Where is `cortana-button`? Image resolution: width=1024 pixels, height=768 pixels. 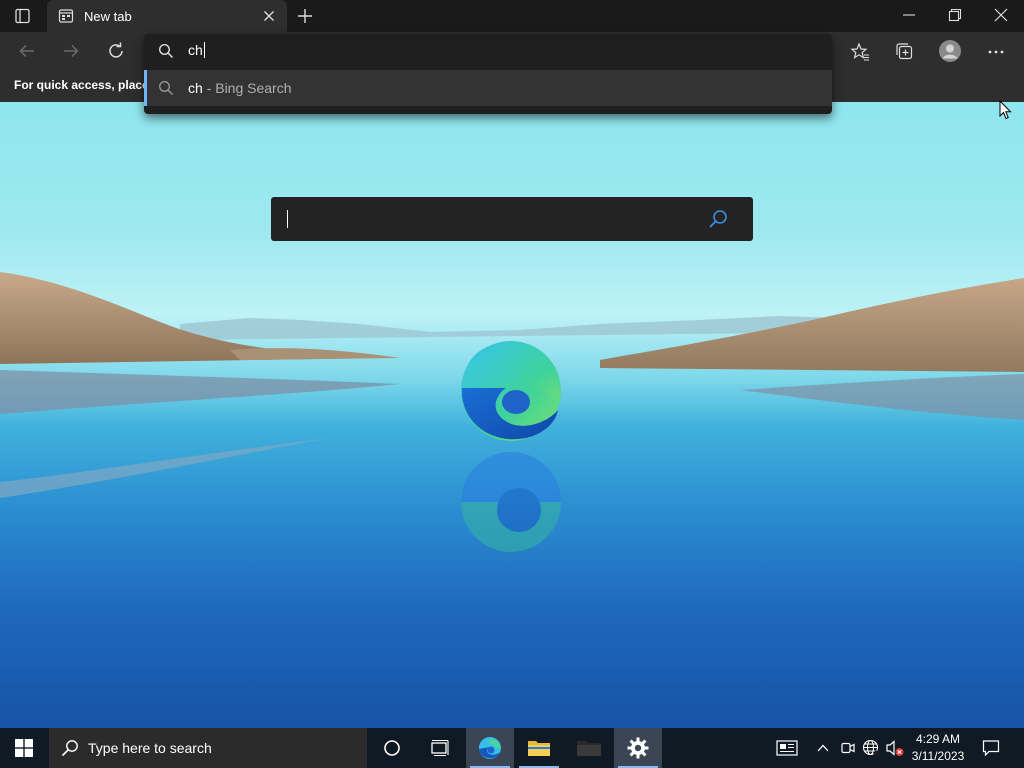 cortana-button is located at coordinates (392, 748).